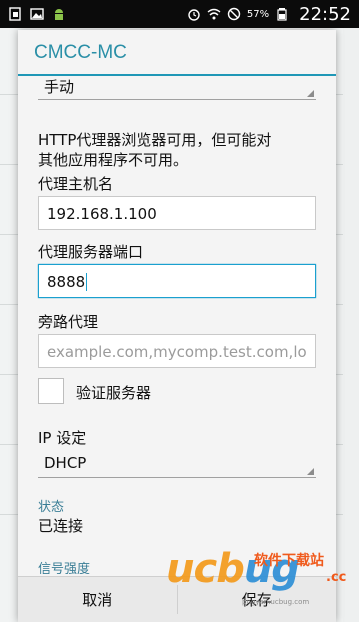 Image resolution: width=359 pixels, height=622 pixels. I want to click on proxy-mode-select: 手动, so click(177, 88).